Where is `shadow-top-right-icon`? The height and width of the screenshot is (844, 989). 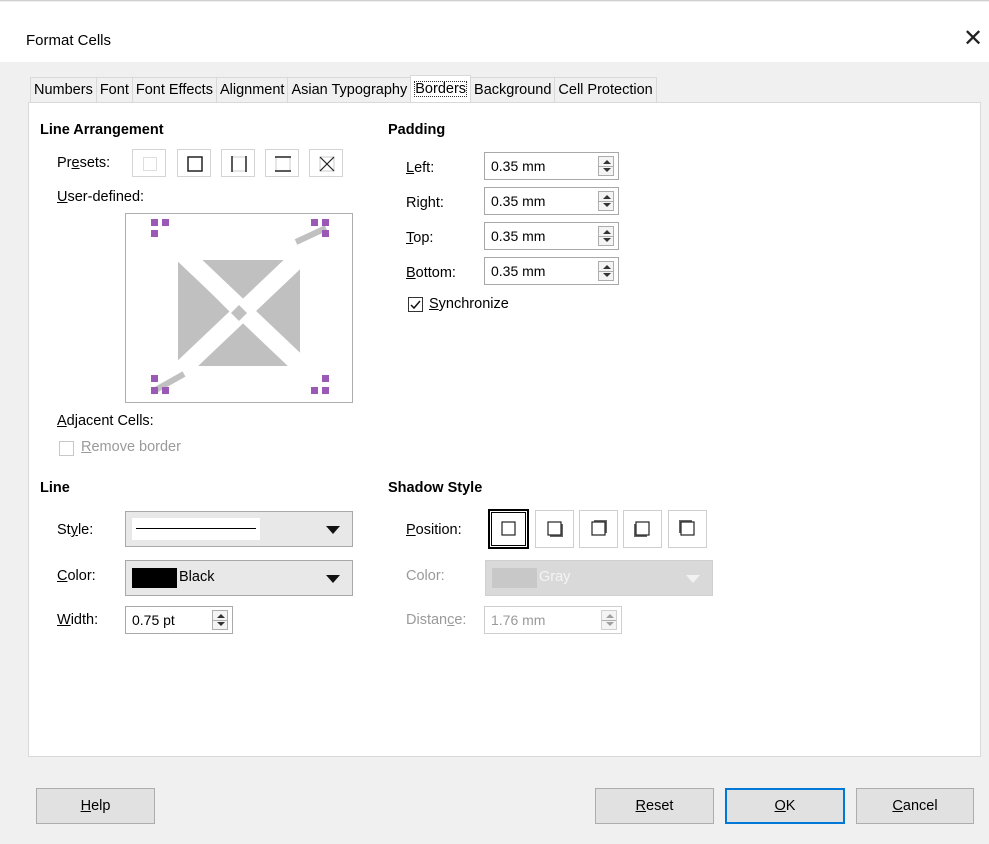
shadow-top-right-icon is located at coordinates (599, 528).